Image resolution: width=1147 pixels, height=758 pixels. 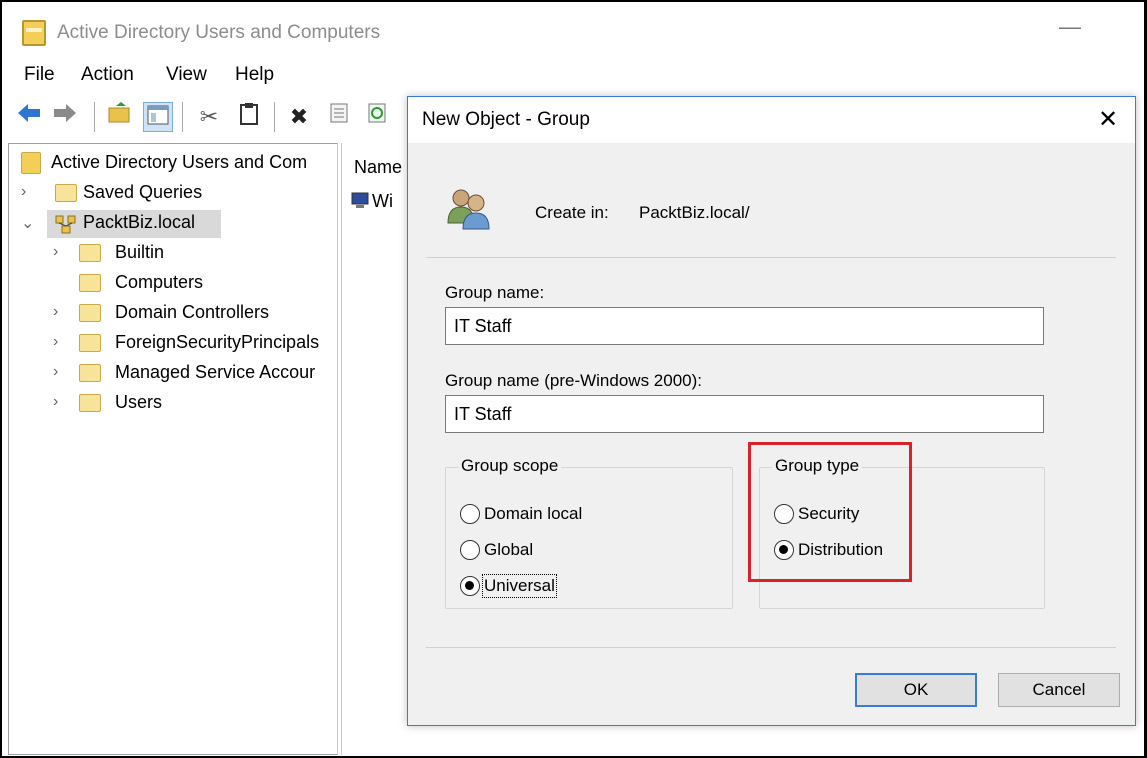 What do you see at coordinates (470, 586) in the screenshot?
I see `radio-button-selected` at bounding box center [470, 586].